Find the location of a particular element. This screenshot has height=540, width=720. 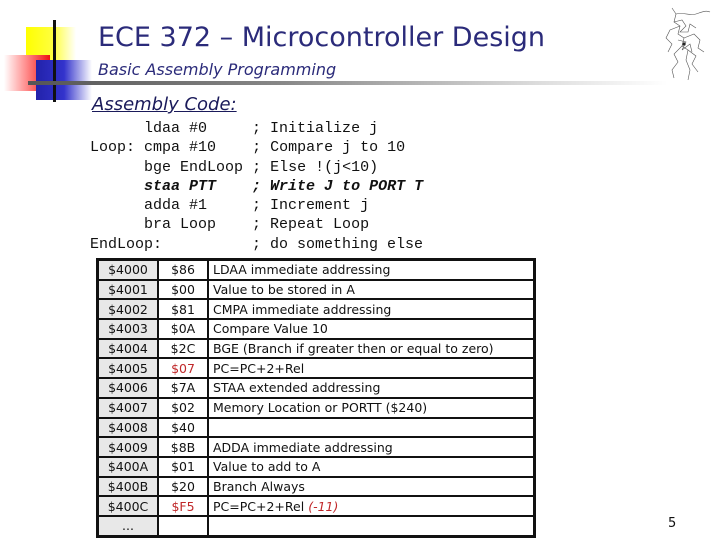

code-line: bra Loop ; Repeat Loop is located at coordinates (256, 224).